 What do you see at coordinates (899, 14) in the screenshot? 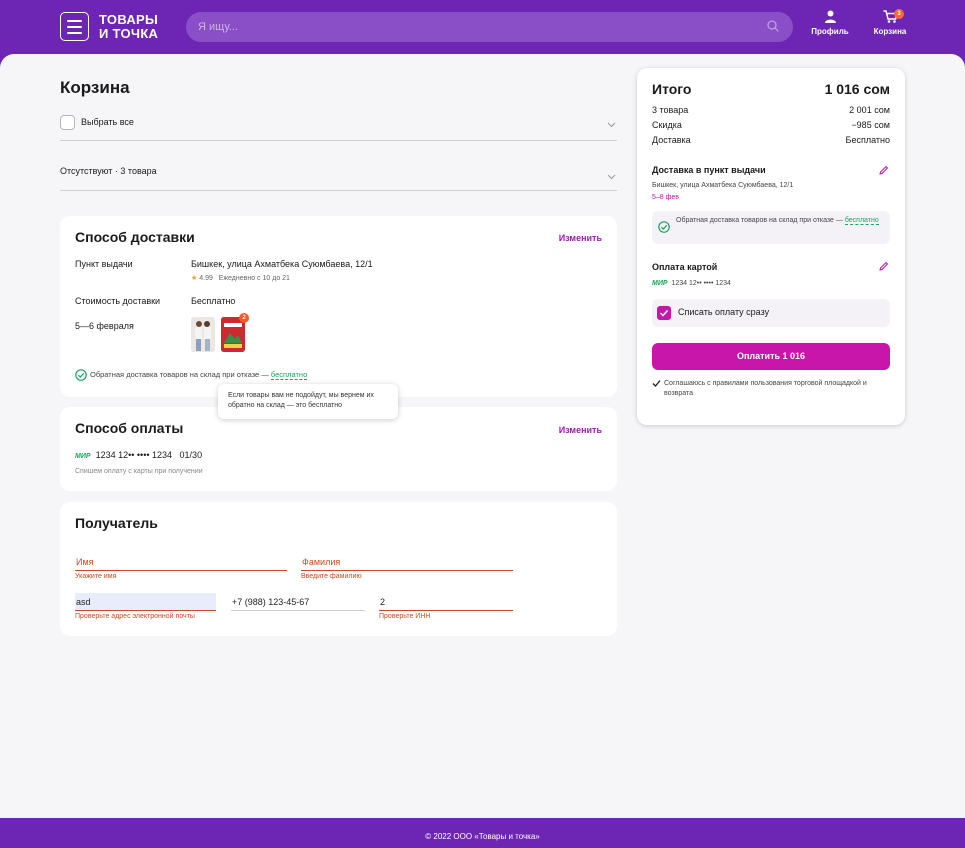
I see `cart-count-badge: 3` at bounding box center [899, 14].